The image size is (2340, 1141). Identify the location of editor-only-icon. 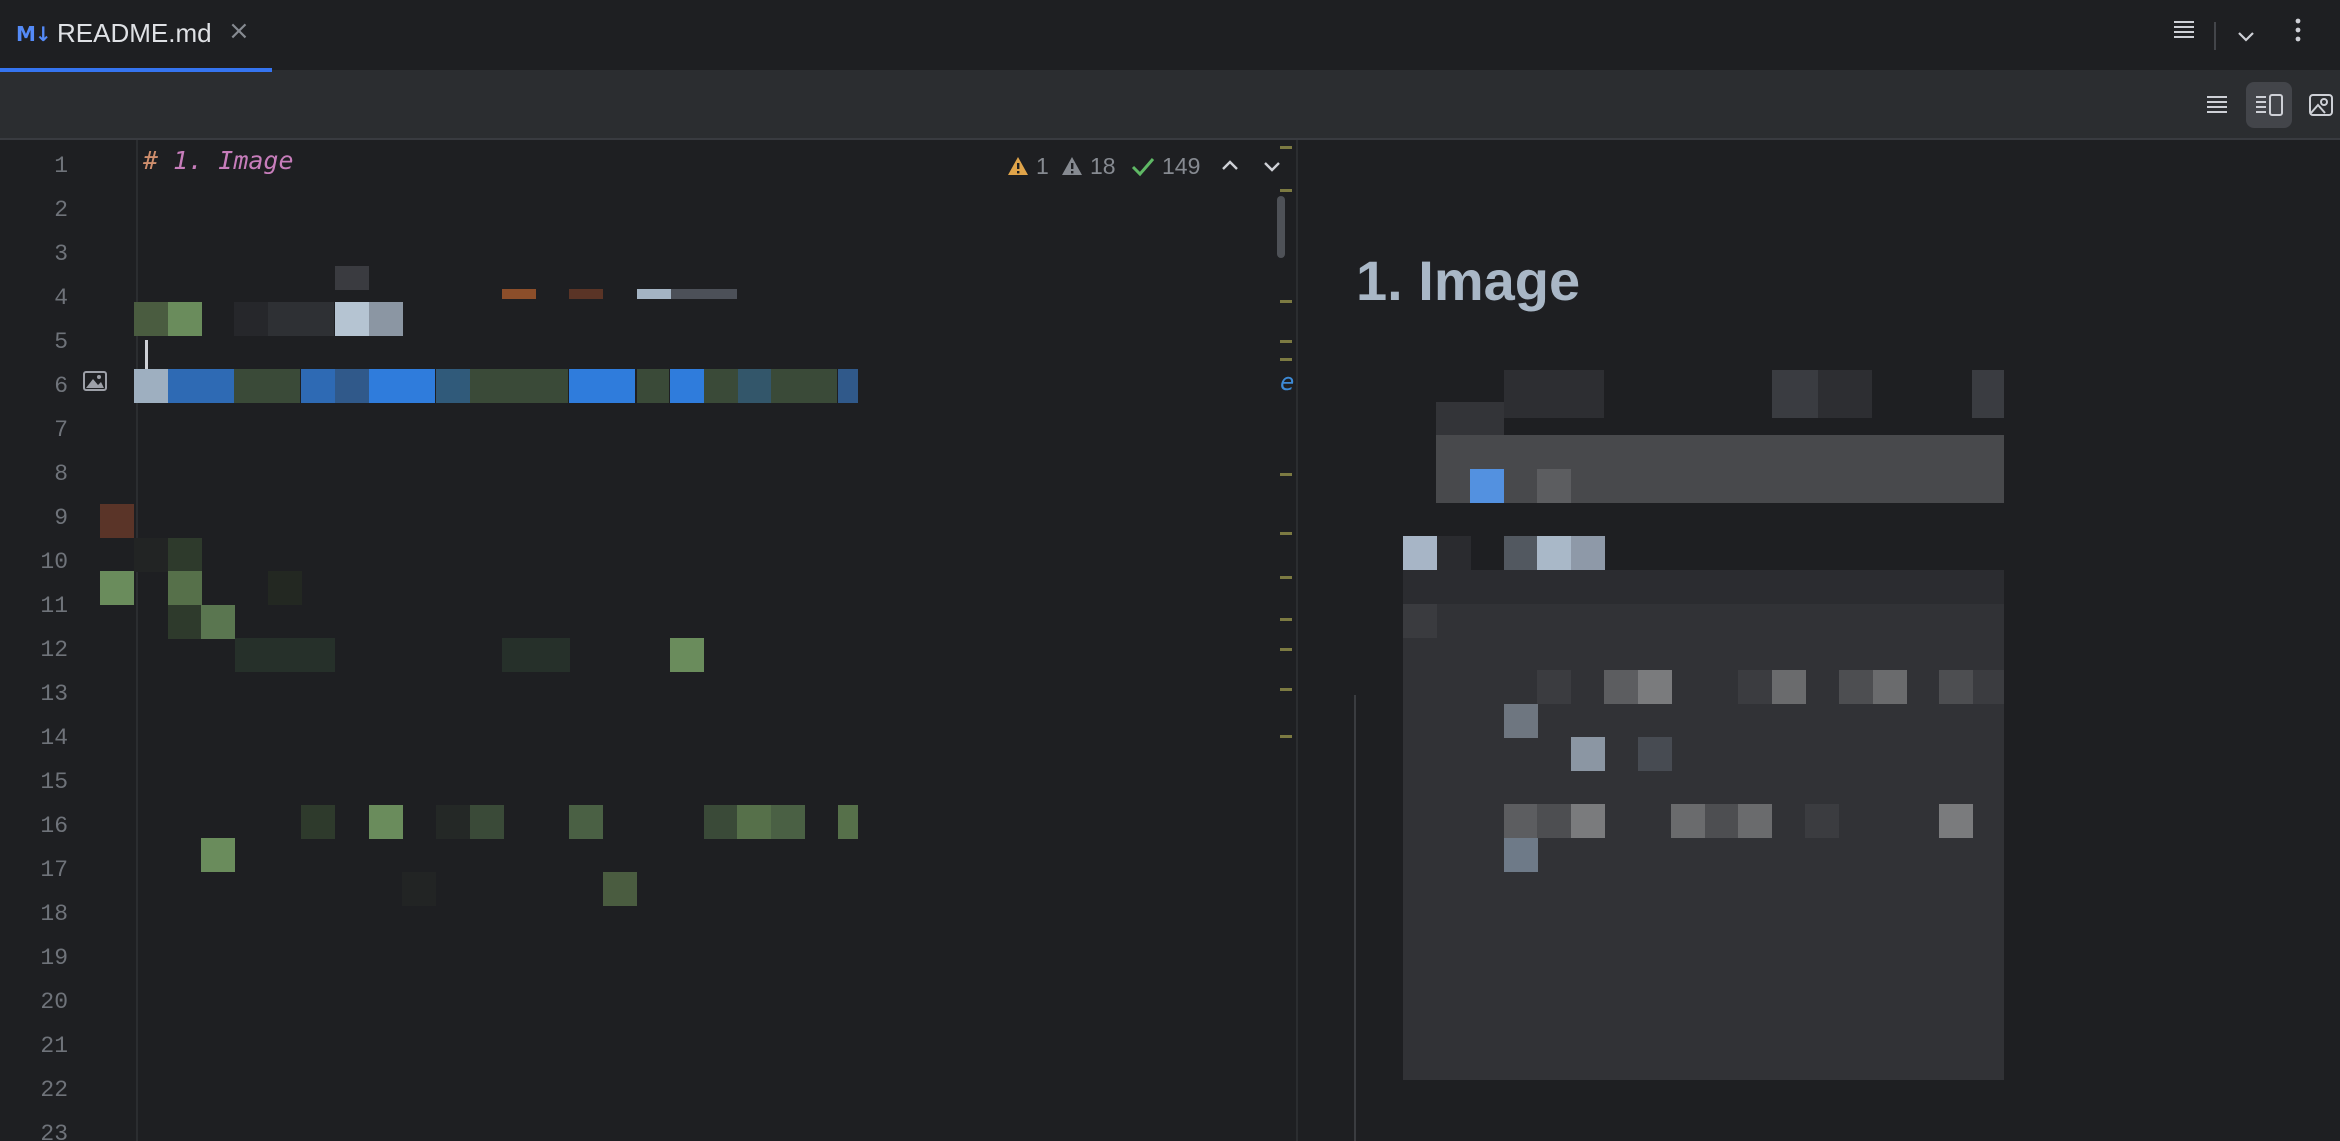
(2217, 105).